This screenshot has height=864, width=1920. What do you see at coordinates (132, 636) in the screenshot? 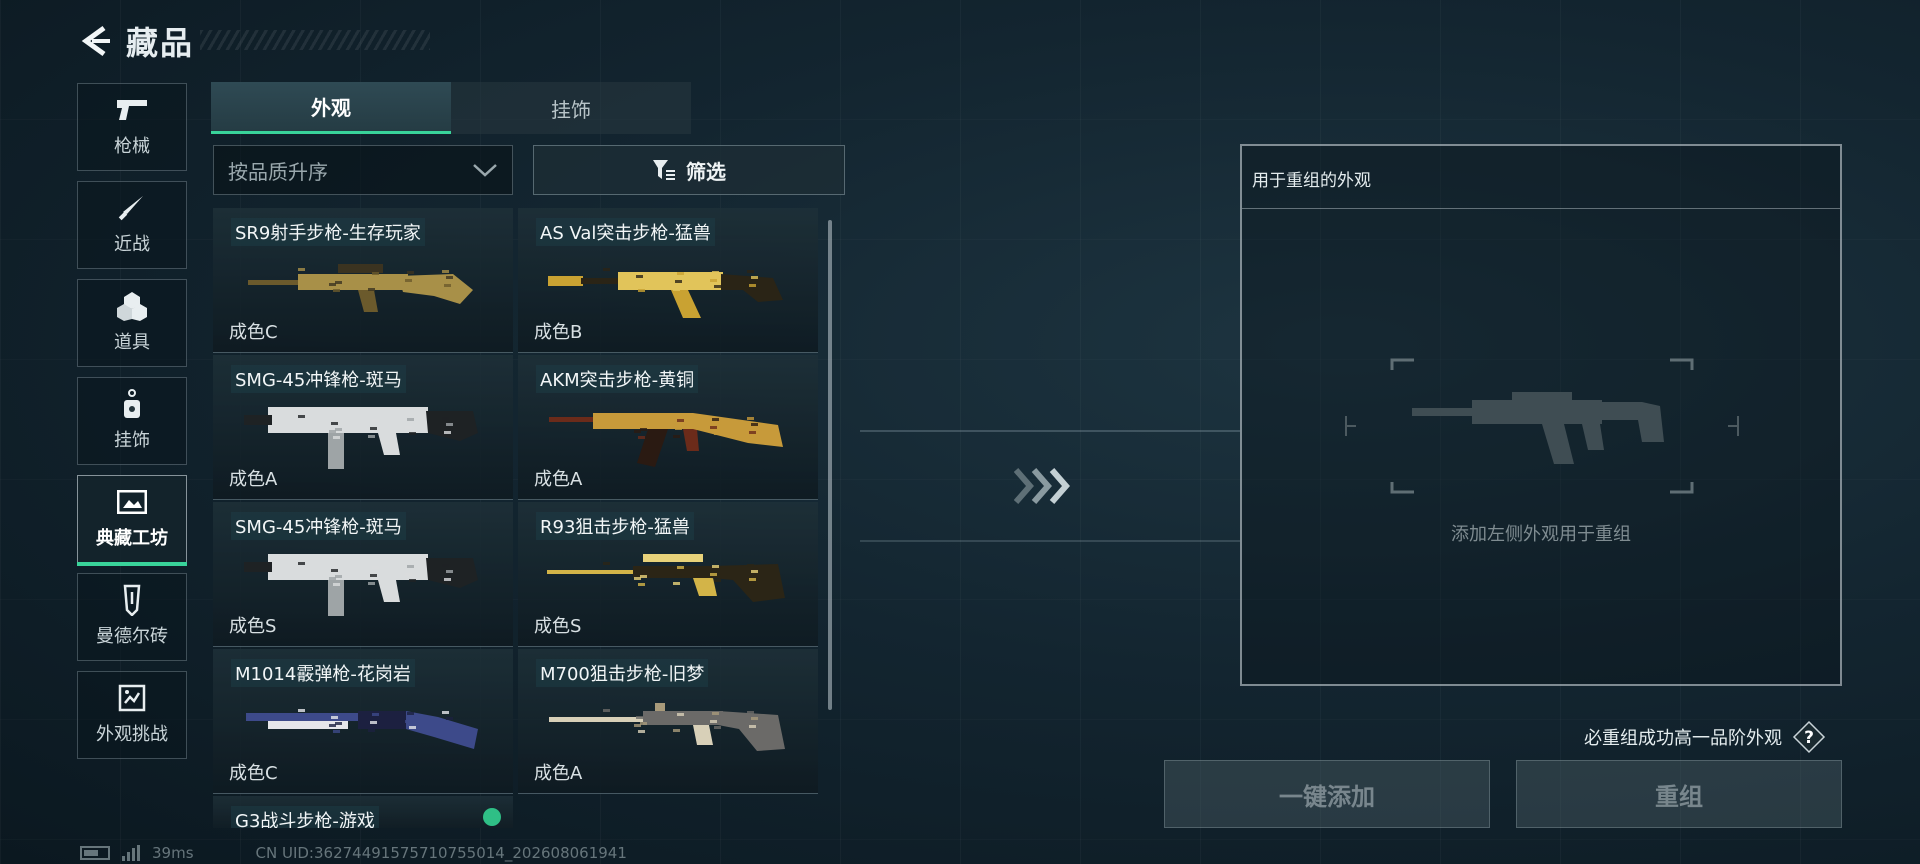
I see `sidebar-item-label: 曼德尔砖` at bounding box center [132, 636].